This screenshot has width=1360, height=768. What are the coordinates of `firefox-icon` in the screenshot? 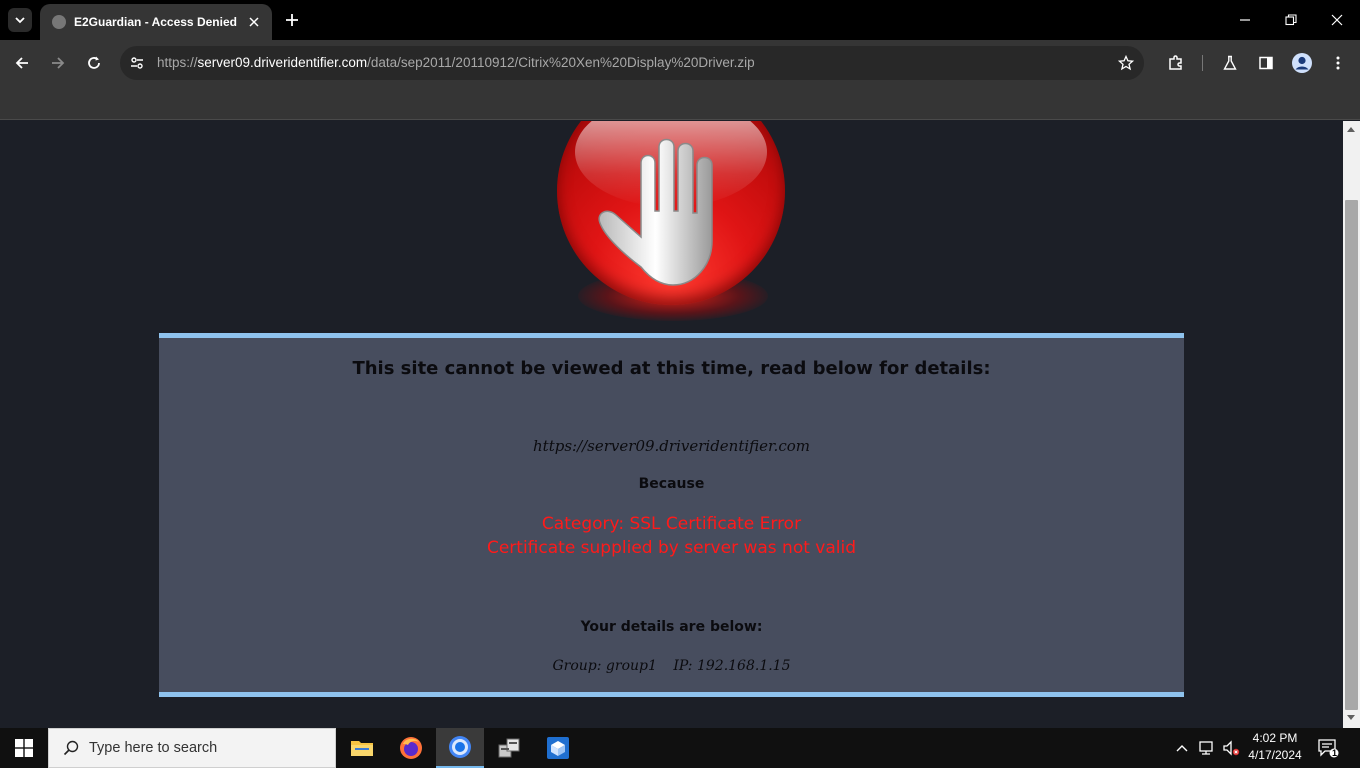 It's located at (411, 748).